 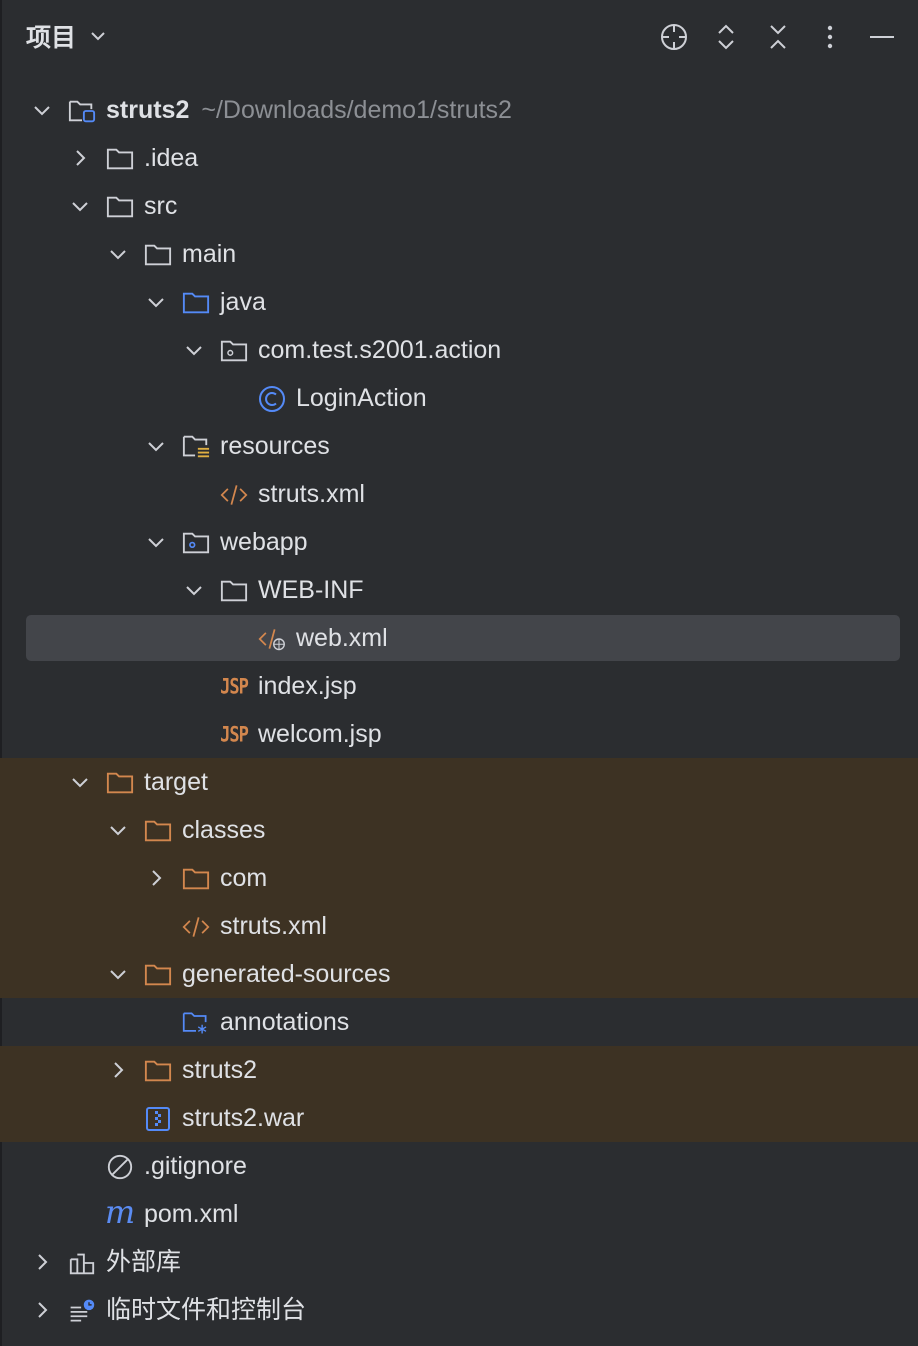 What do you see at coordinates (220, 1070) in the screenshot?
I see `tree-label-struts2-dir: struts2` at bounding box center [220, 1070].